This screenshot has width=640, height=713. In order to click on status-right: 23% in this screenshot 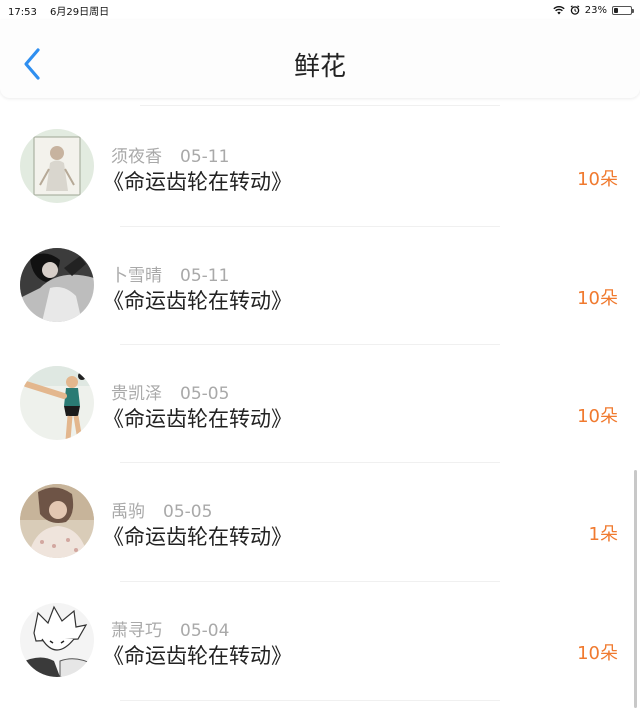, I will do `click(593, 10)`.